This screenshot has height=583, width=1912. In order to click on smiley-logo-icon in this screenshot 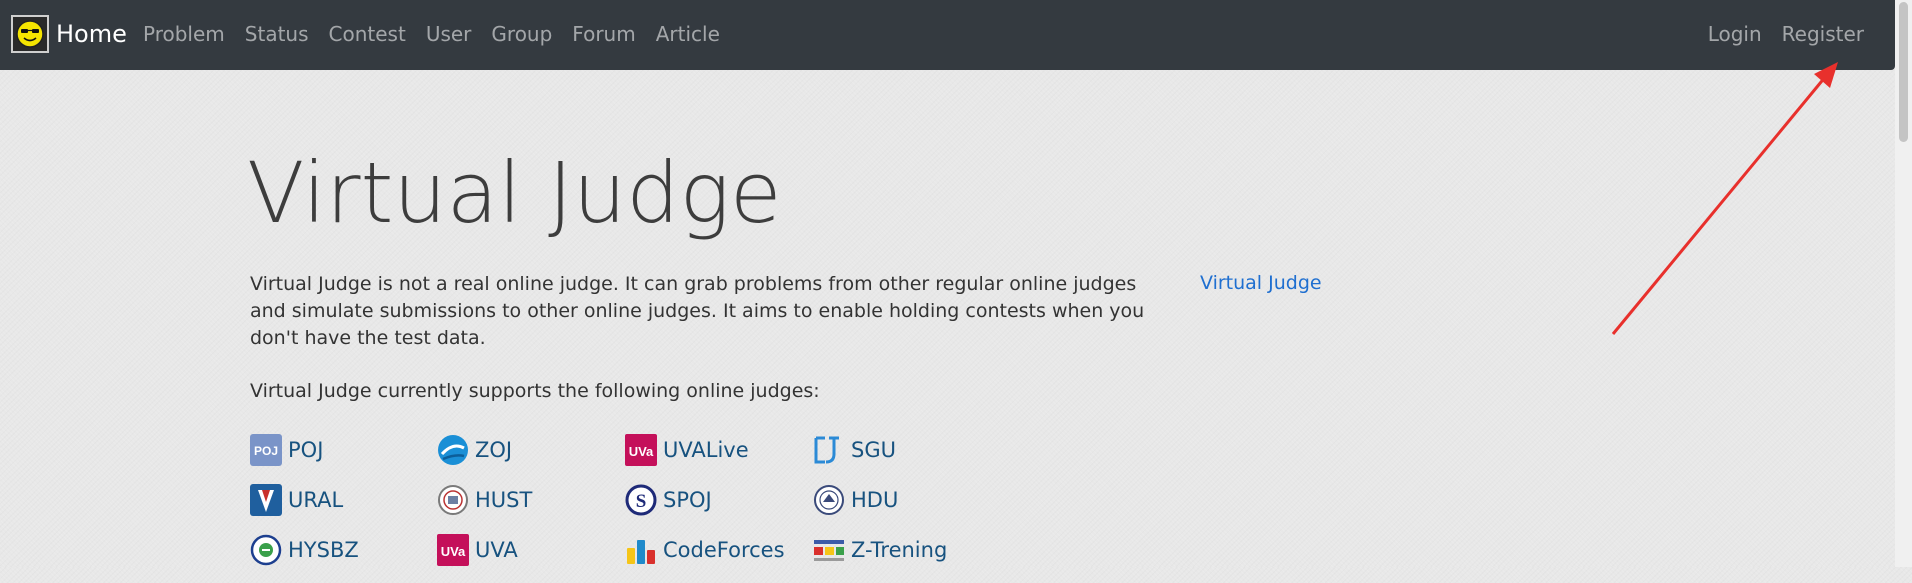, I will do `click(30, 34)`.